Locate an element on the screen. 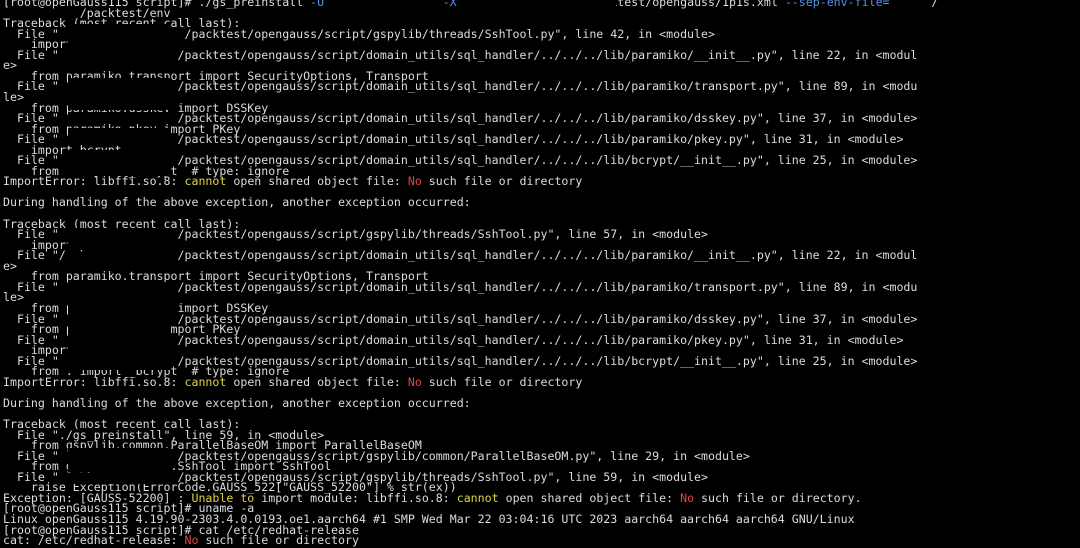 The height and width of the screenshot is (548, 1080). terminal-text: cat: /etc/redhat-release: is located at coordinates (94, 540).